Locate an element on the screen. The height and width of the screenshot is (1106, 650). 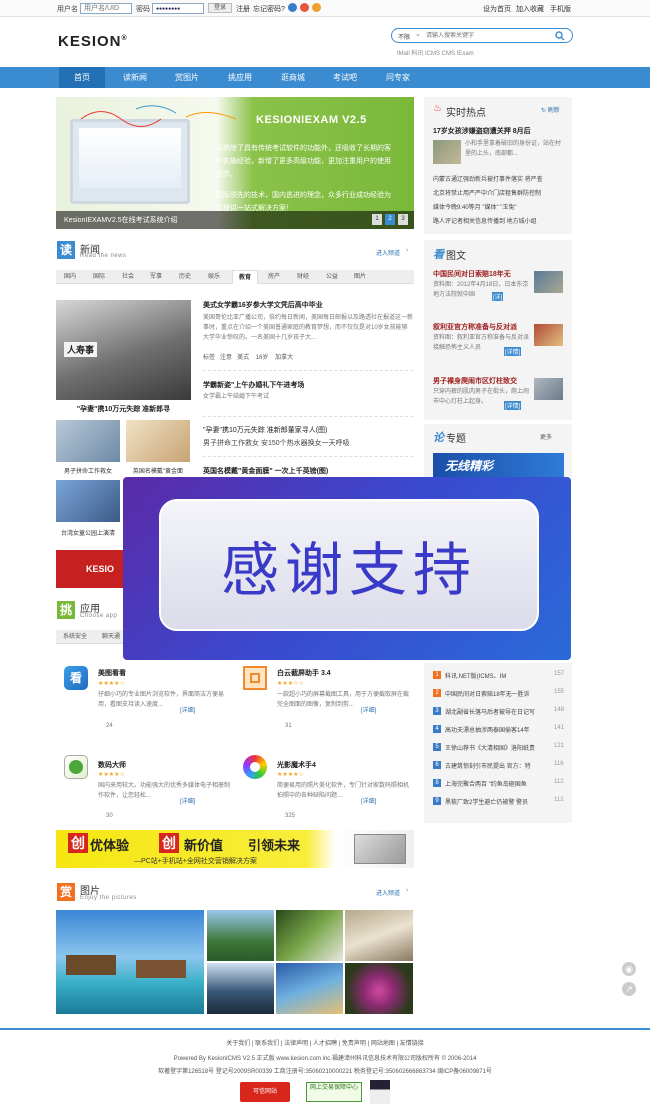
news-article-3-desc: 男子拼命工作救女 安150个热水器换女一天呼吸 is located at coordinates (308, 443).